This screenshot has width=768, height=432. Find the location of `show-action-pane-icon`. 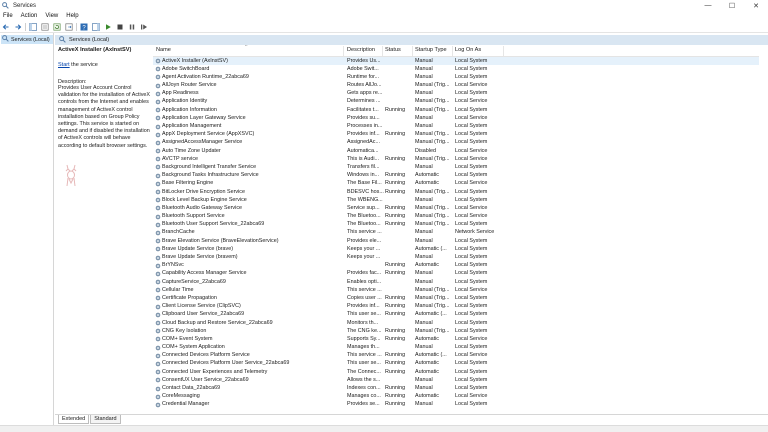

show-action-pane-icon is located at coordinates (95, 26).